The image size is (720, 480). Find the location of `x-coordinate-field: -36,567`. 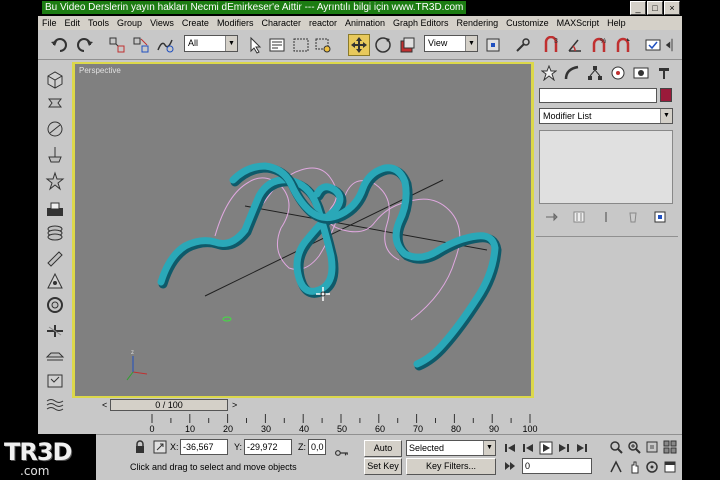

x-coordinate-field: -36,567 is located at coordinates (204, 447).